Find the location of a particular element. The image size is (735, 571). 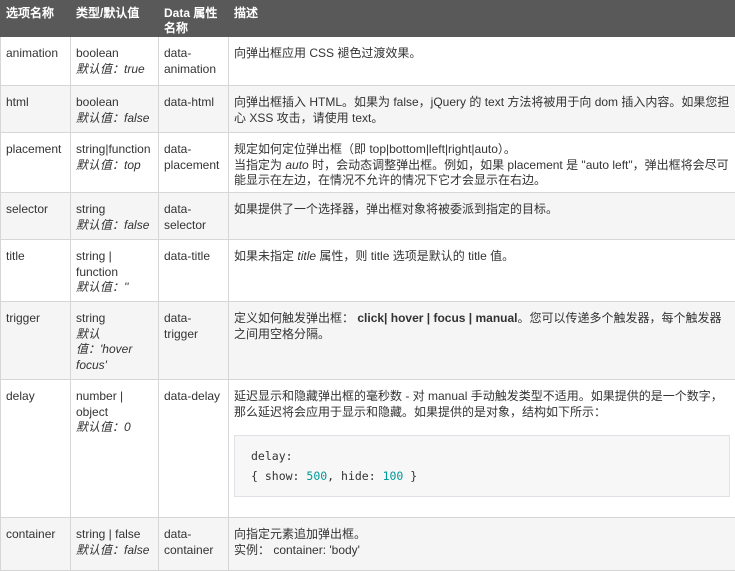

code-example: delay: { show: 500, hide: 100 } is located at coordinates (482, 466).